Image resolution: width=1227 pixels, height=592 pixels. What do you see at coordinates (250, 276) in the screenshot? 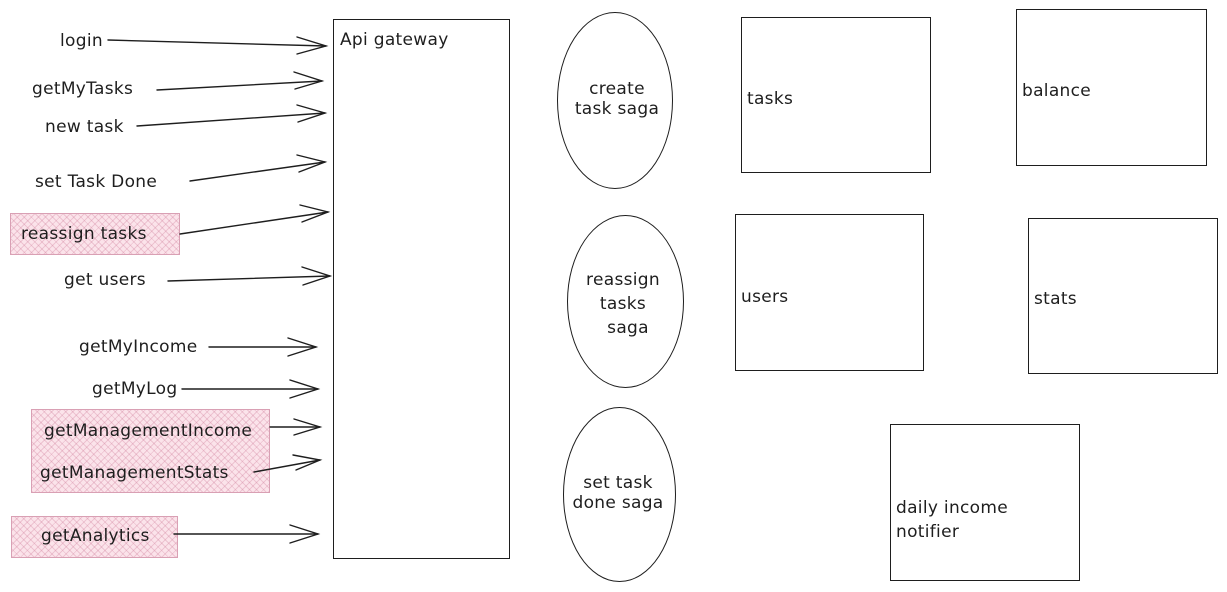
I see `arrow-get-users` at bounding box center [250, 276].